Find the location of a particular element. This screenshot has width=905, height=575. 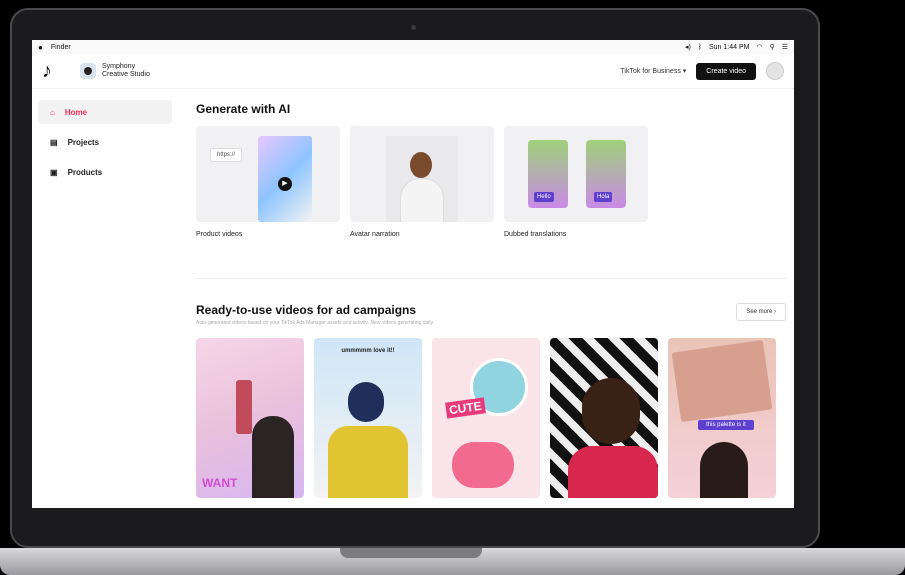

tiktok-for-business-link: TikTok for Business ▾ is located at coordinates (653, 71).